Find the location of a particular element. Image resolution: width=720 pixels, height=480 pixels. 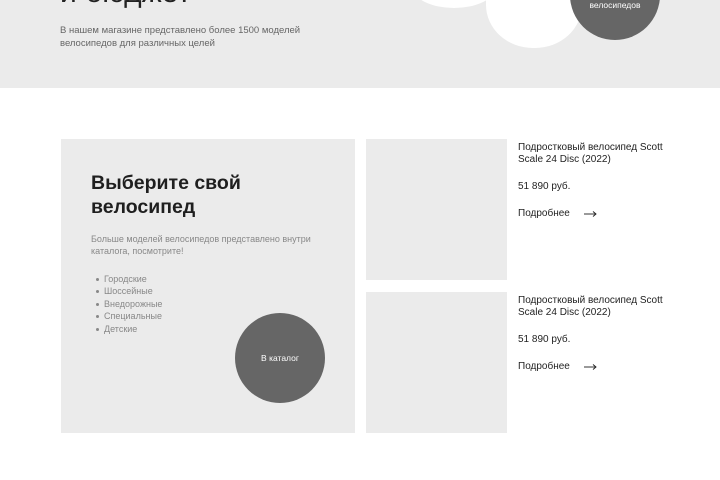

hero-circle-button: велосипедов is located at coordinates (615, 20).